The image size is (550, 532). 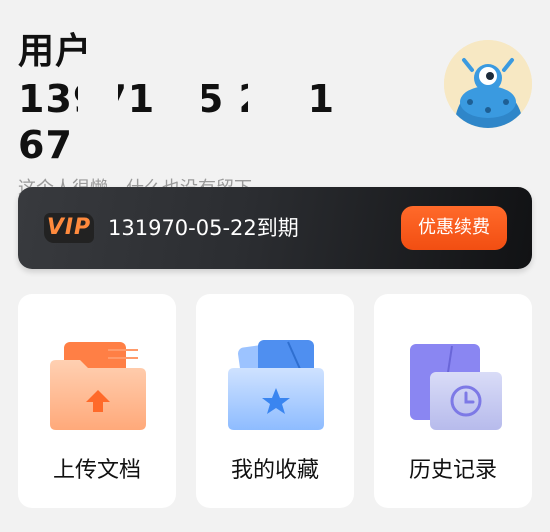 I want to click on tile-label: 我的收藏, so click(x=274, y=470).